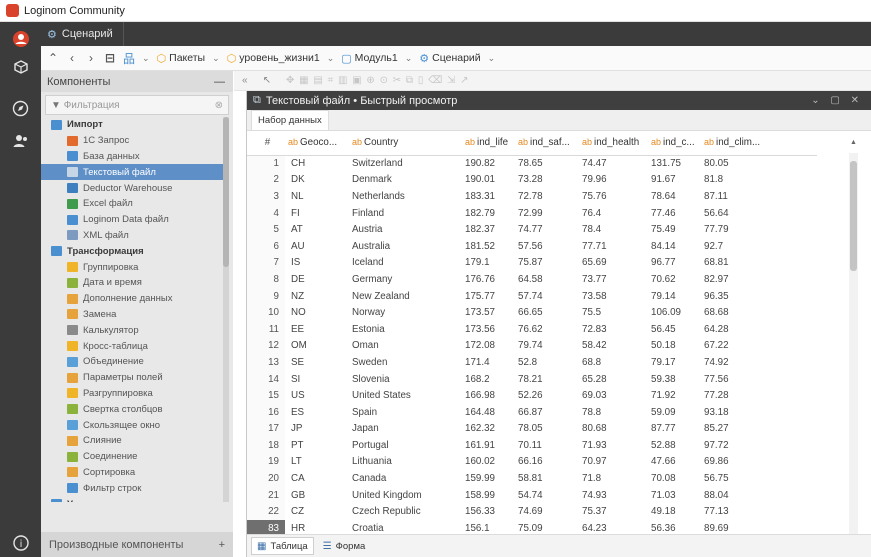 The height and width of the screenshot is (557, 871). Describe the element at coordinates (488, 296) in the screenshot. I see `table-cell: 175.77` at that location.